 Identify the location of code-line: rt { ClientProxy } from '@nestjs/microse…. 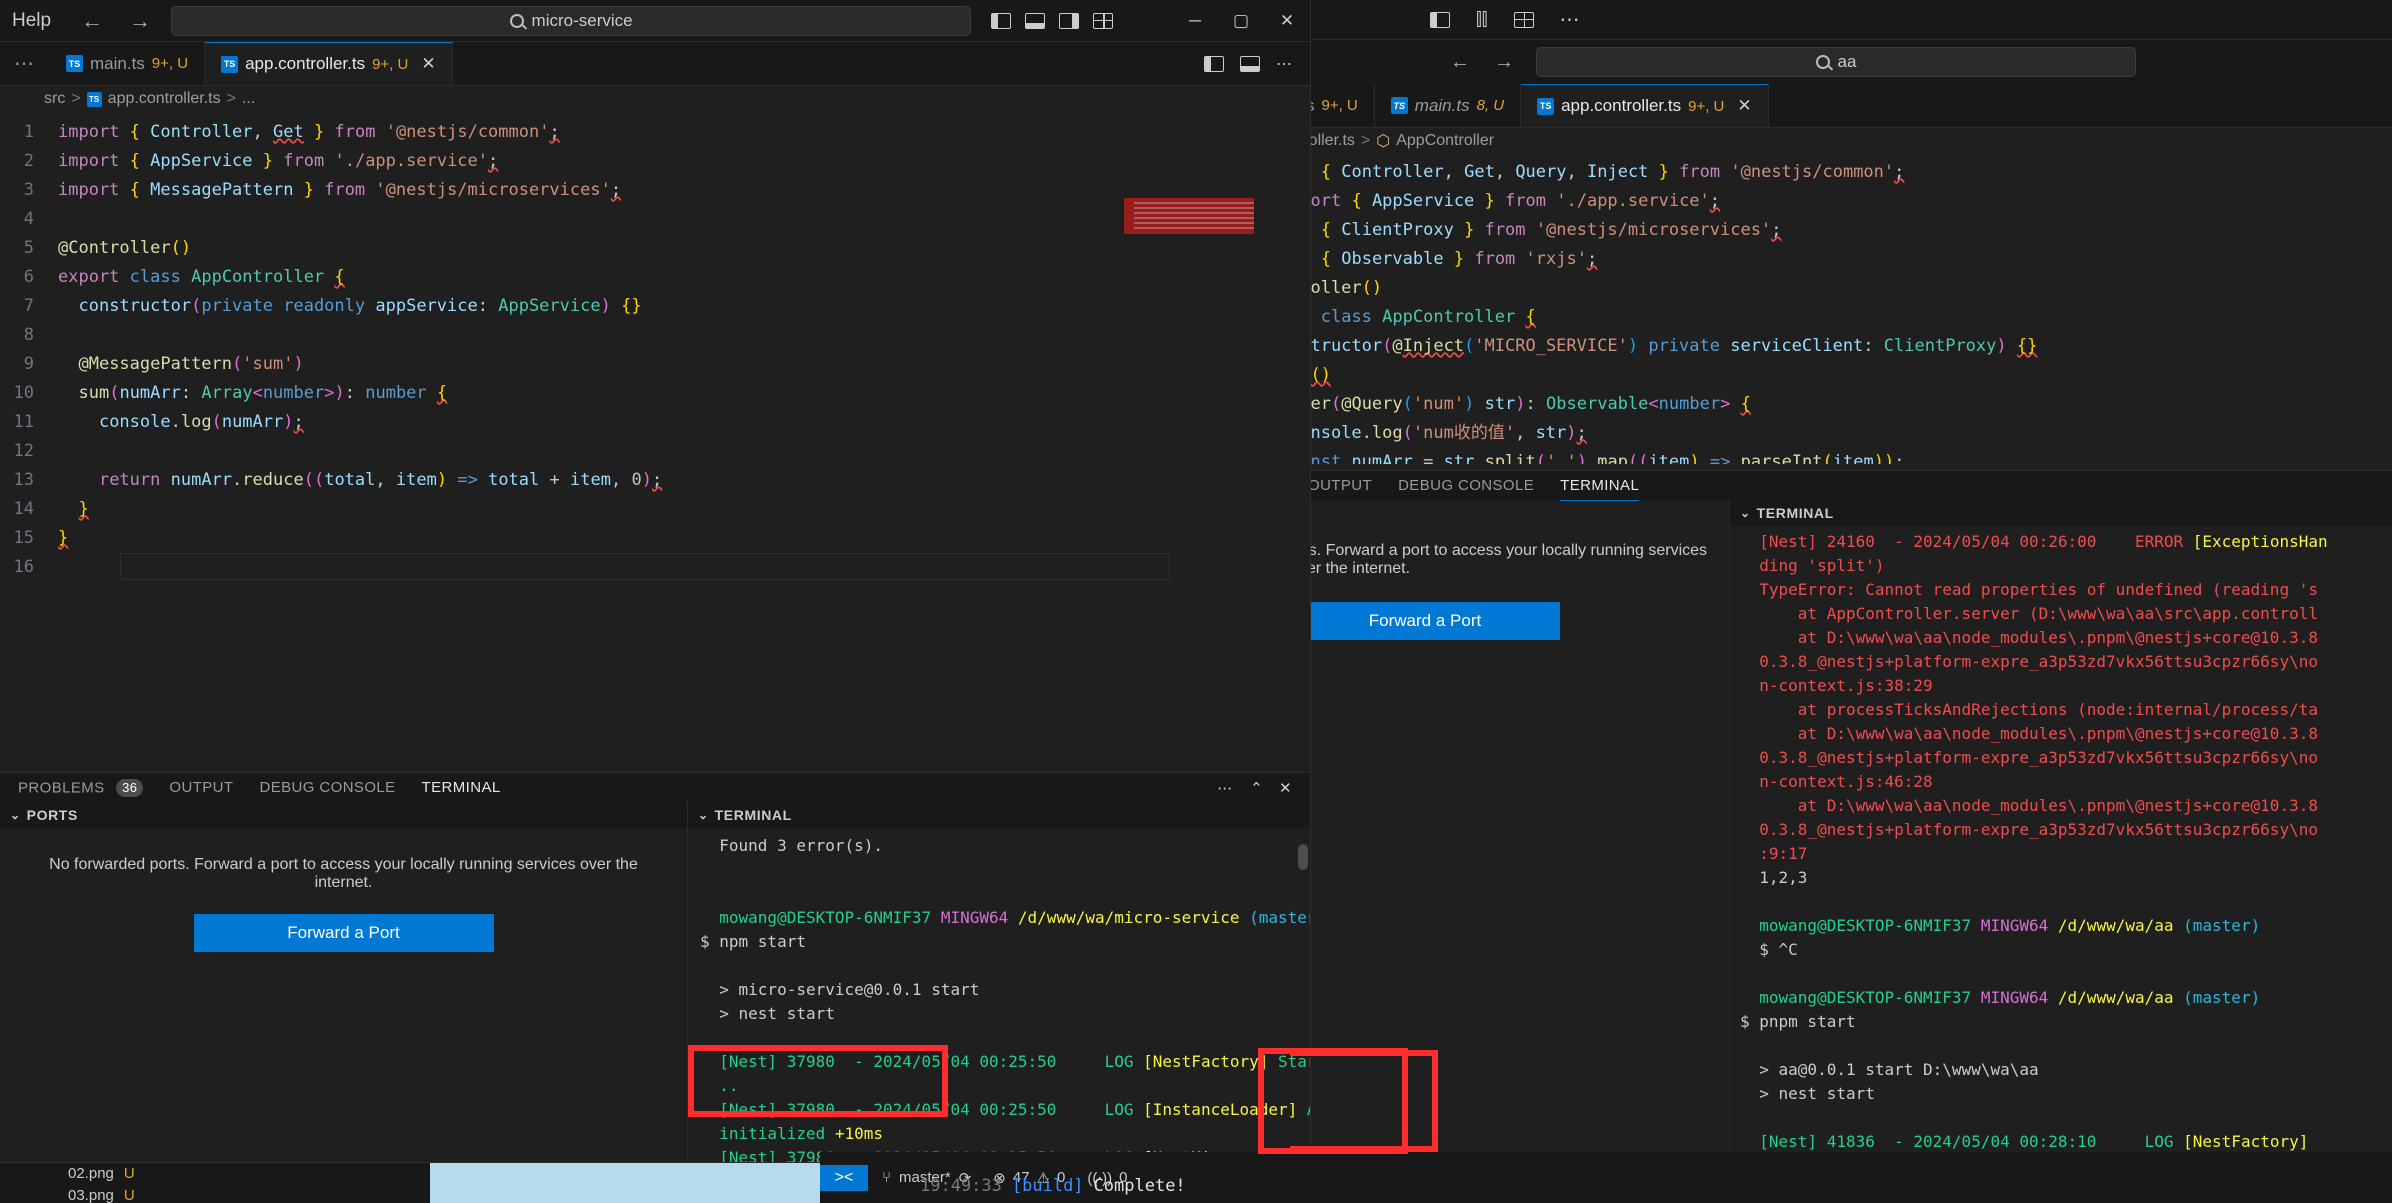
(1841, 230).